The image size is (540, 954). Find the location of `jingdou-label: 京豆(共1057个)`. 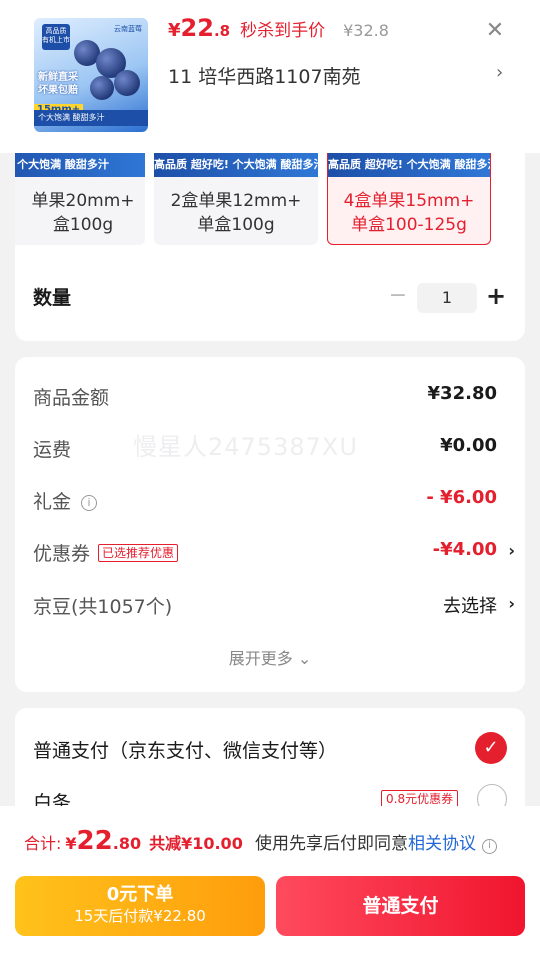

jingdou-label: 京豆(共1057个) is located at coordinates (103, 607).